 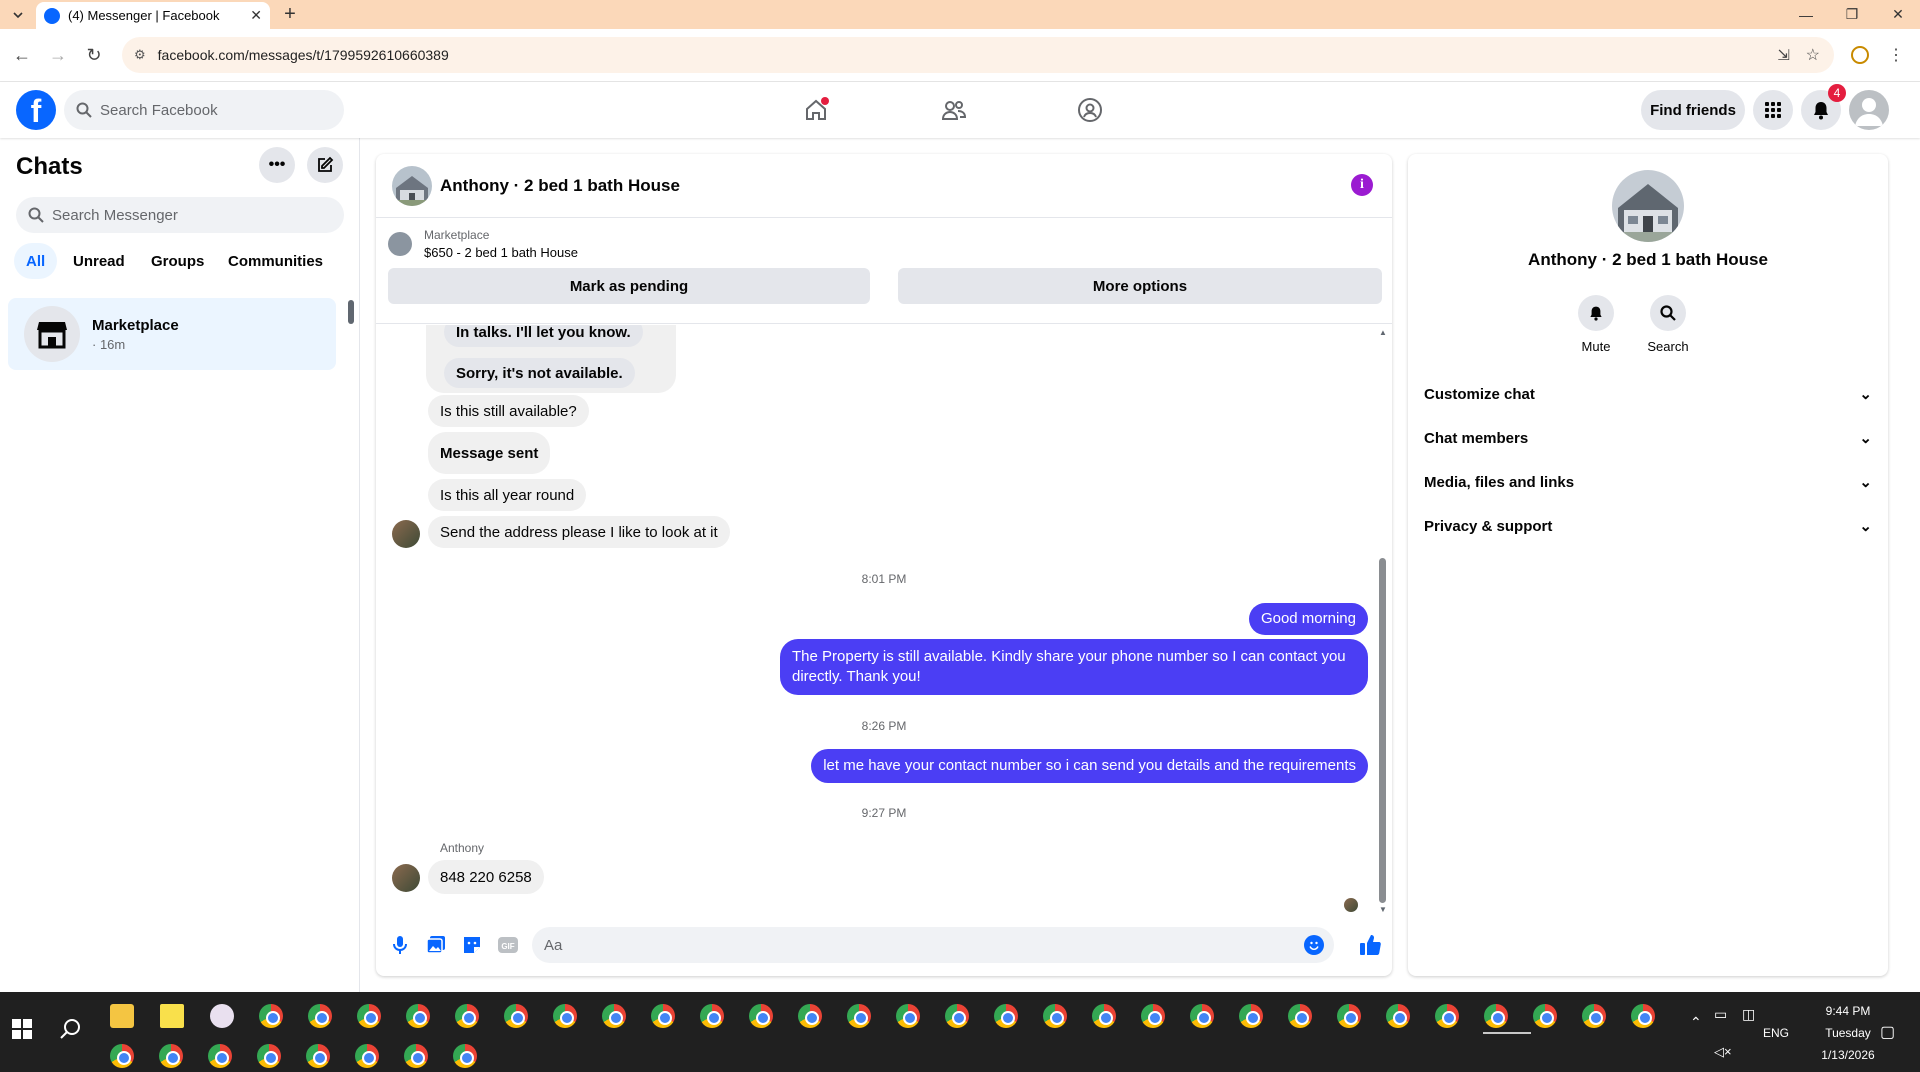 I want to click on find-friends-button: Find friends, so click(x=1693, y=110).